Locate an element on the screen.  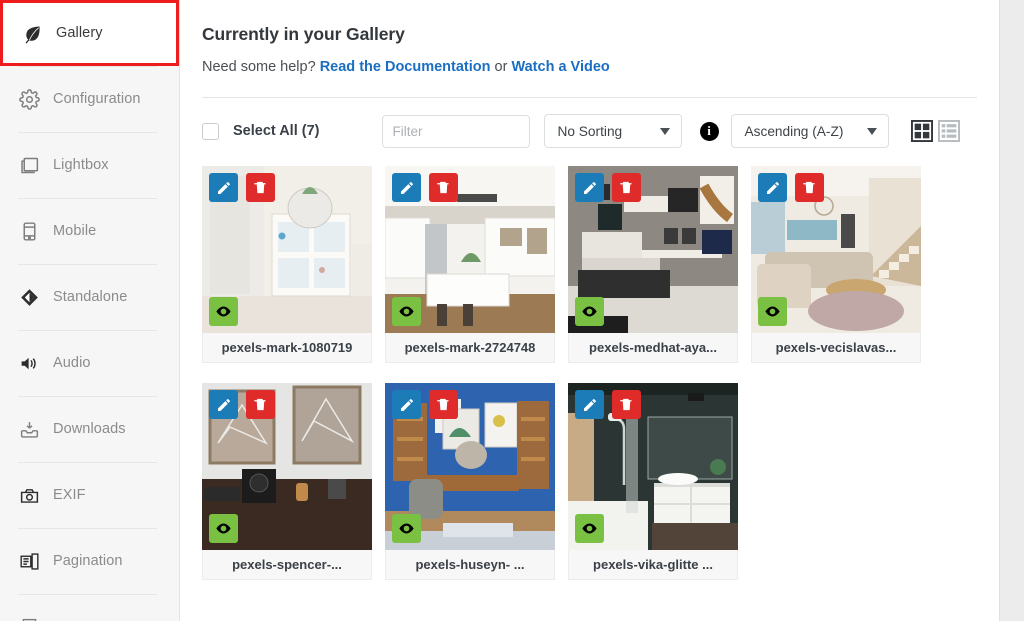
sidebar-item-mobile: Mobile is located at coordinates (89, 231).